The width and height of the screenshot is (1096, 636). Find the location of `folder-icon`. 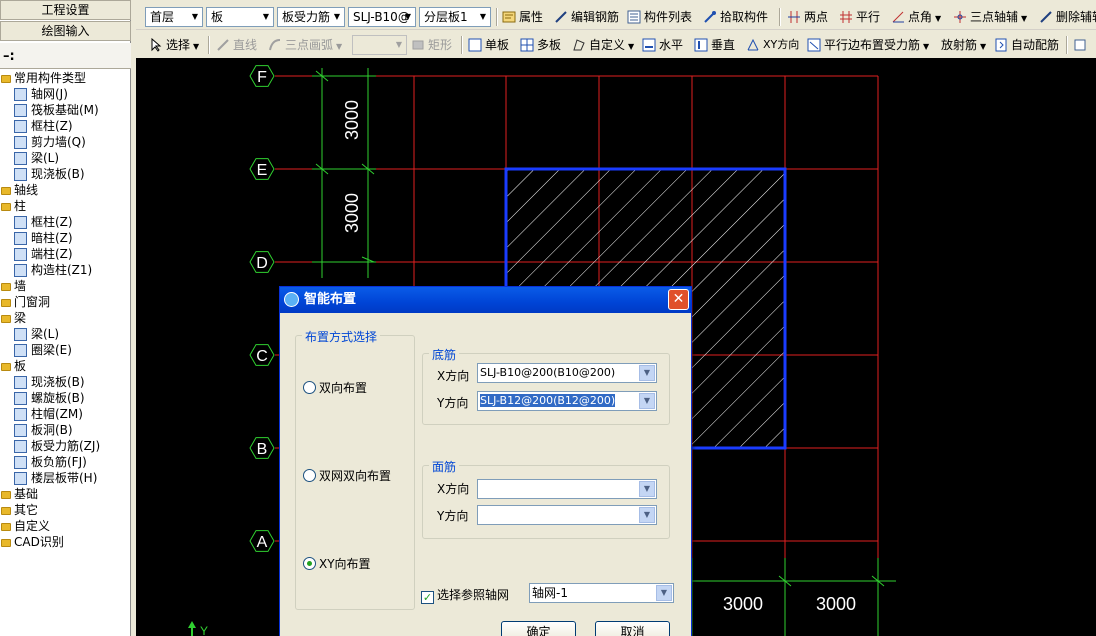

folder-icon is located at coordinates (6, 78).